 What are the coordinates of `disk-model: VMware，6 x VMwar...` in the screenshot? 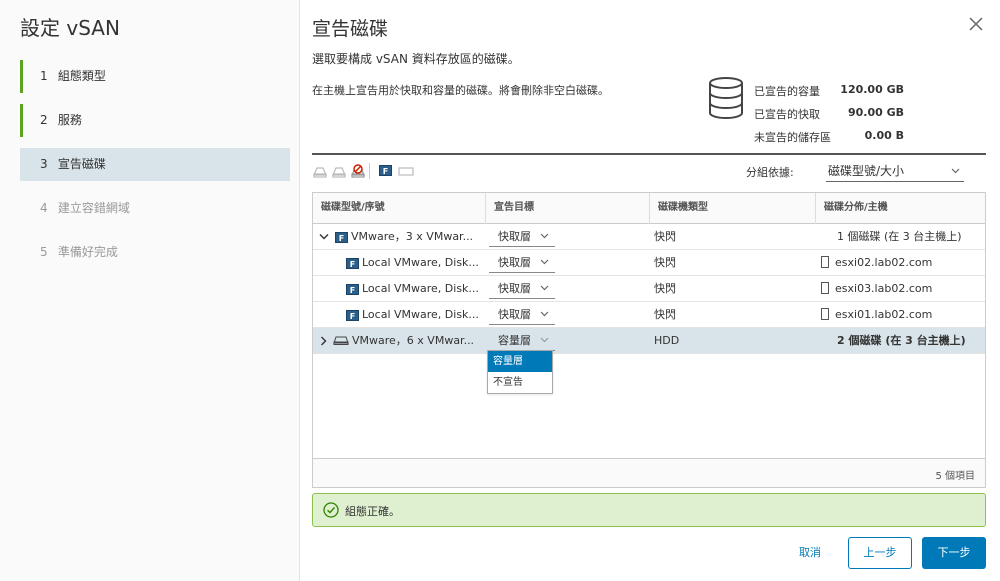 It's located at (413, 340).